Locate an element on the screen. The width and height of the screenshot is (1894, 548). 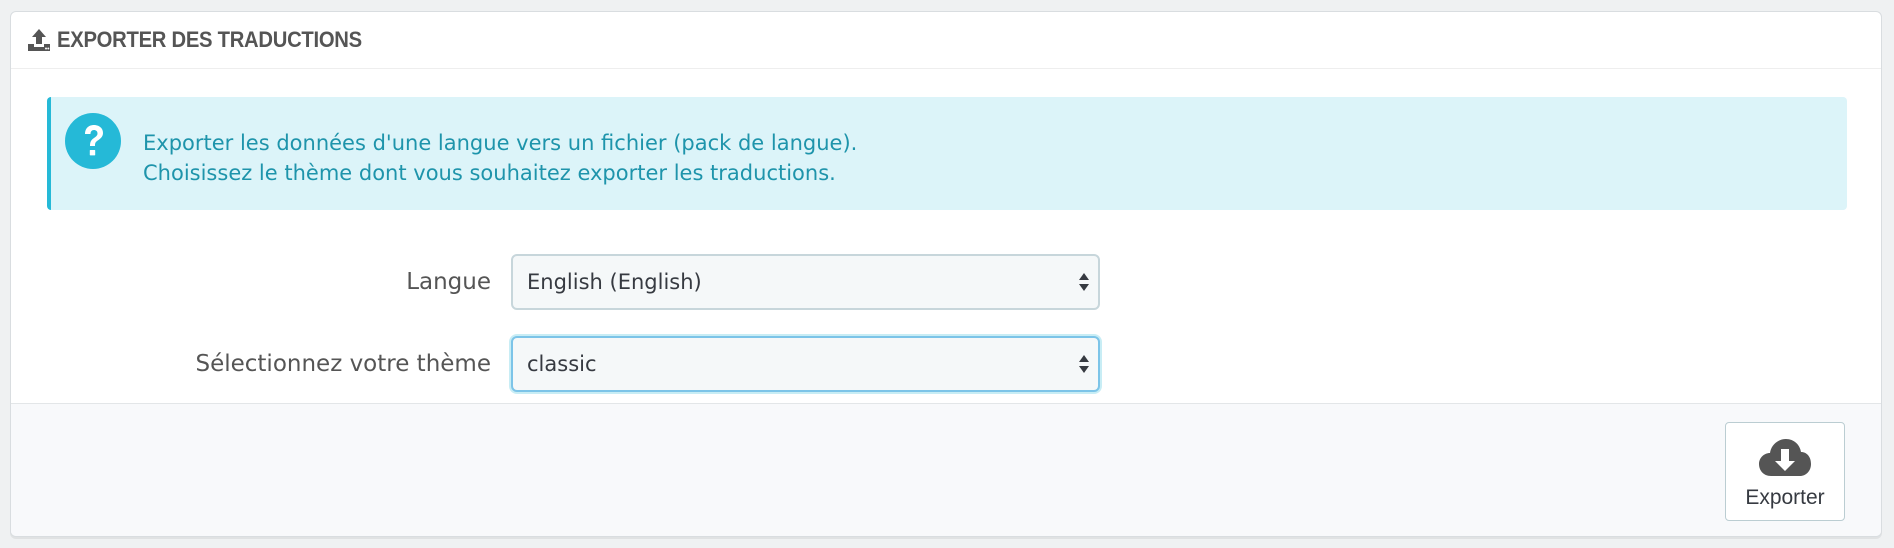
language-select-value: English (English) is located at coordinates (614, 282).